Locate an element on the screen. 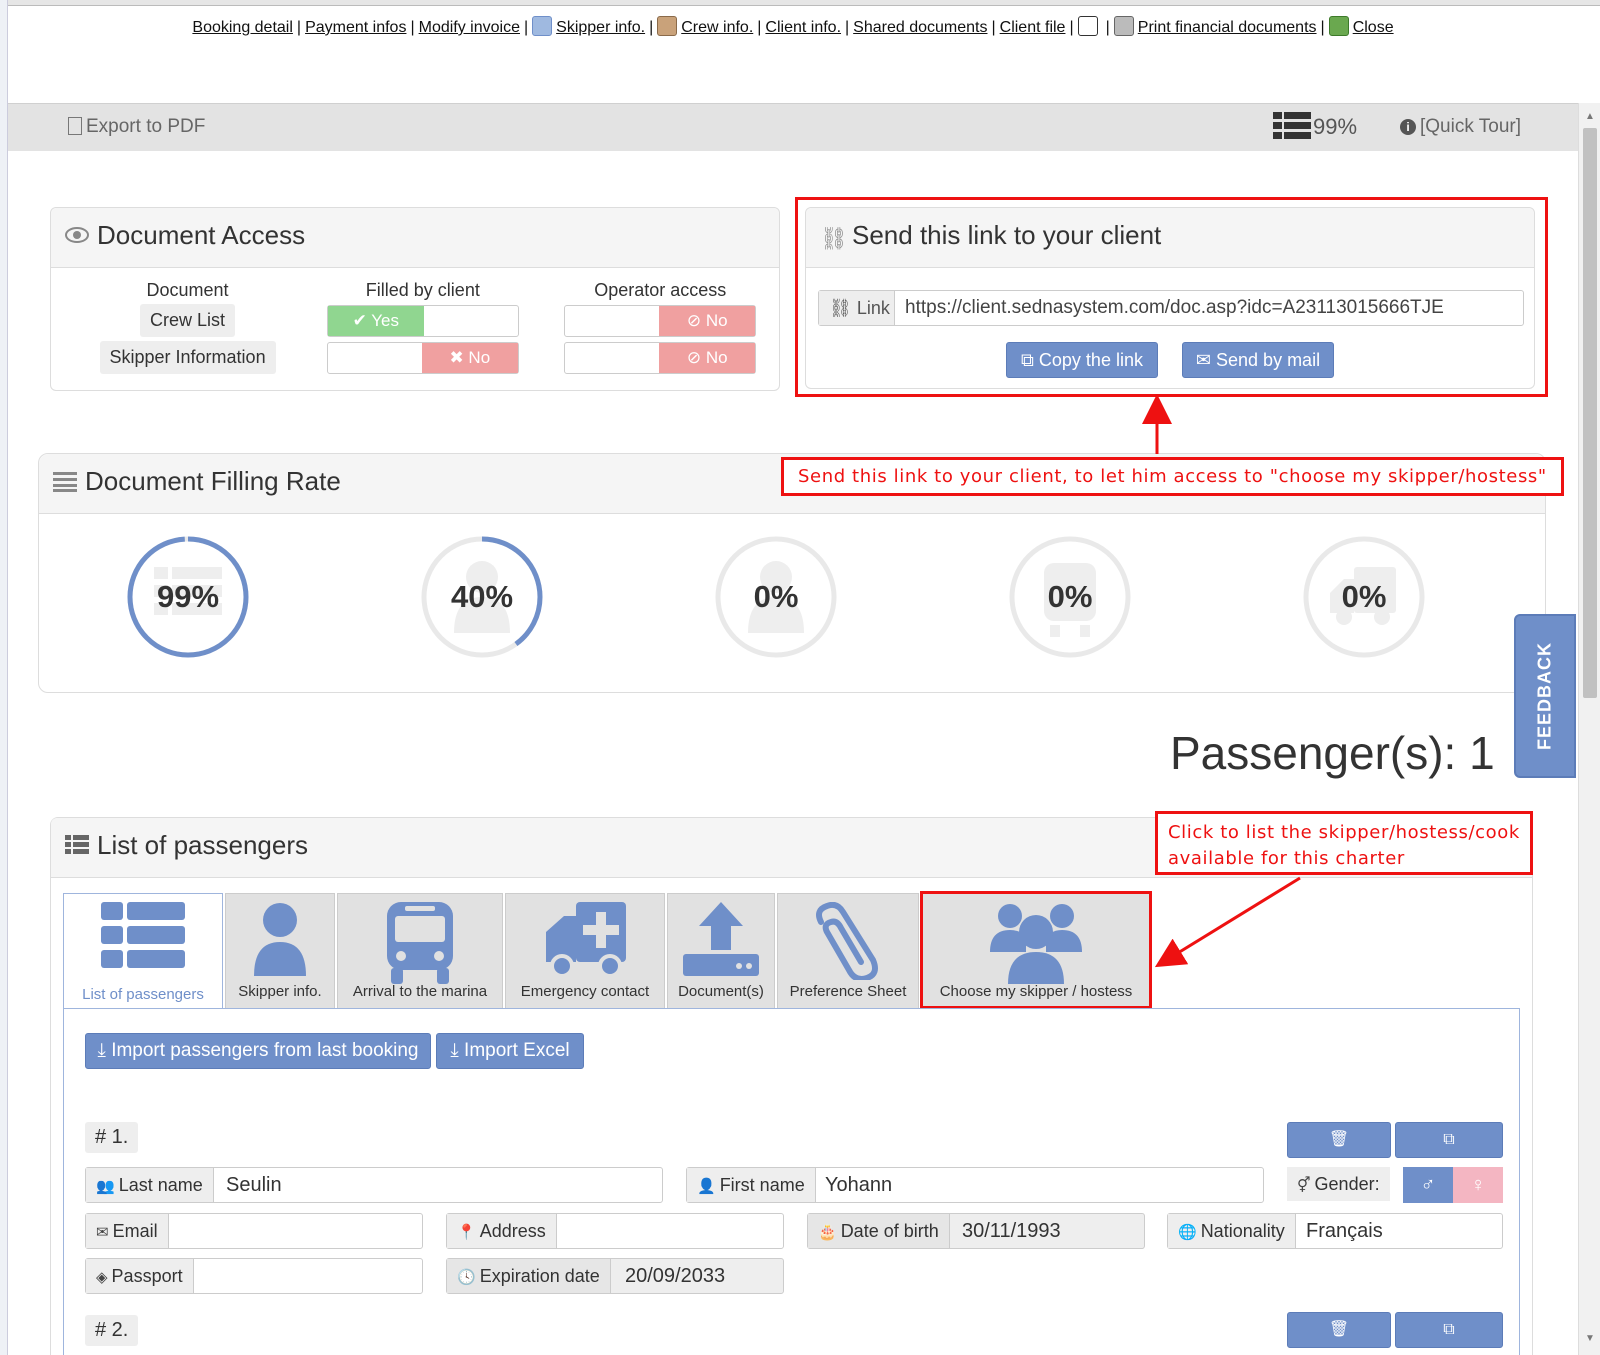 Image resolution: width=1600 pixels, height=1355 pixels. tab-skipper-info: Skipper info. is located at coordinates (280, 951).